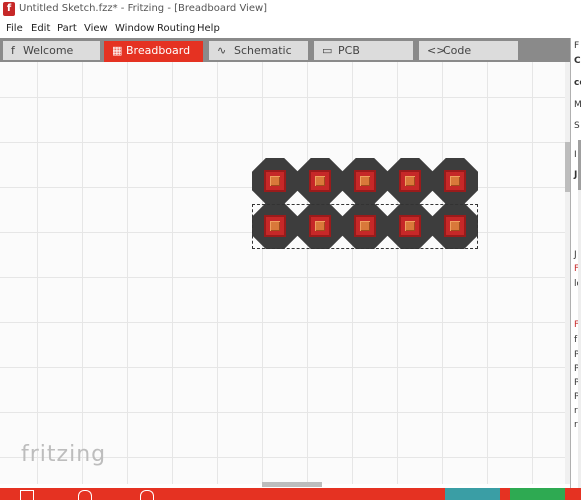 This screenshot has width=581, height=500. What do you see at coordinates (577, 61) in the screenshot?
I see `panel-text: C` at bounding box center [577, 61].